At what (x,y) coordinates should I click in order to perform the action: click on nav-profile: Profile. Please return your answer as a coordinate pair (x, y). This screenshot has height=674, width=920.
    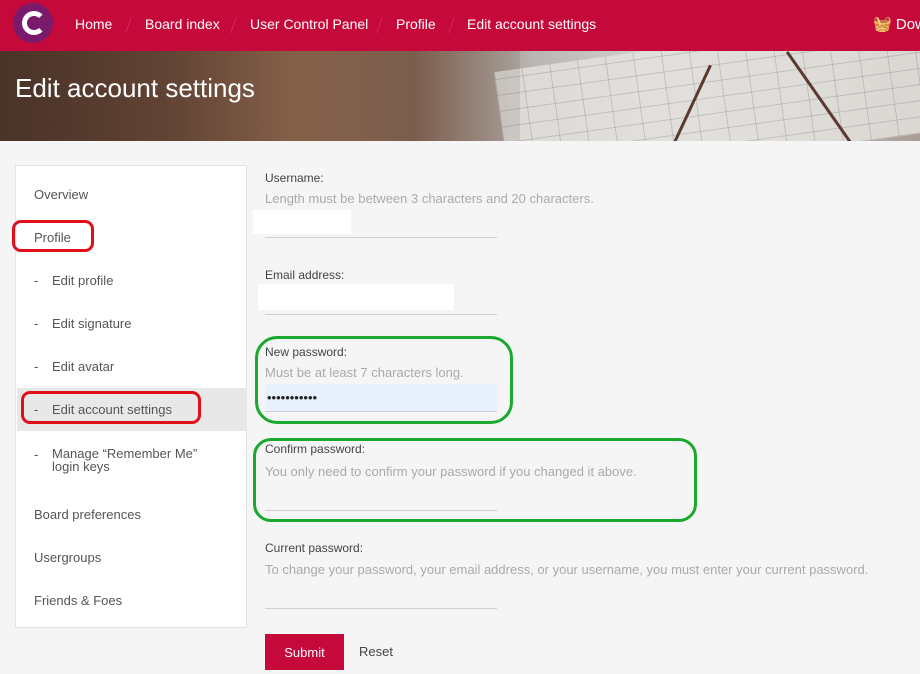
    Looking at the image, I should click on (416, 24).